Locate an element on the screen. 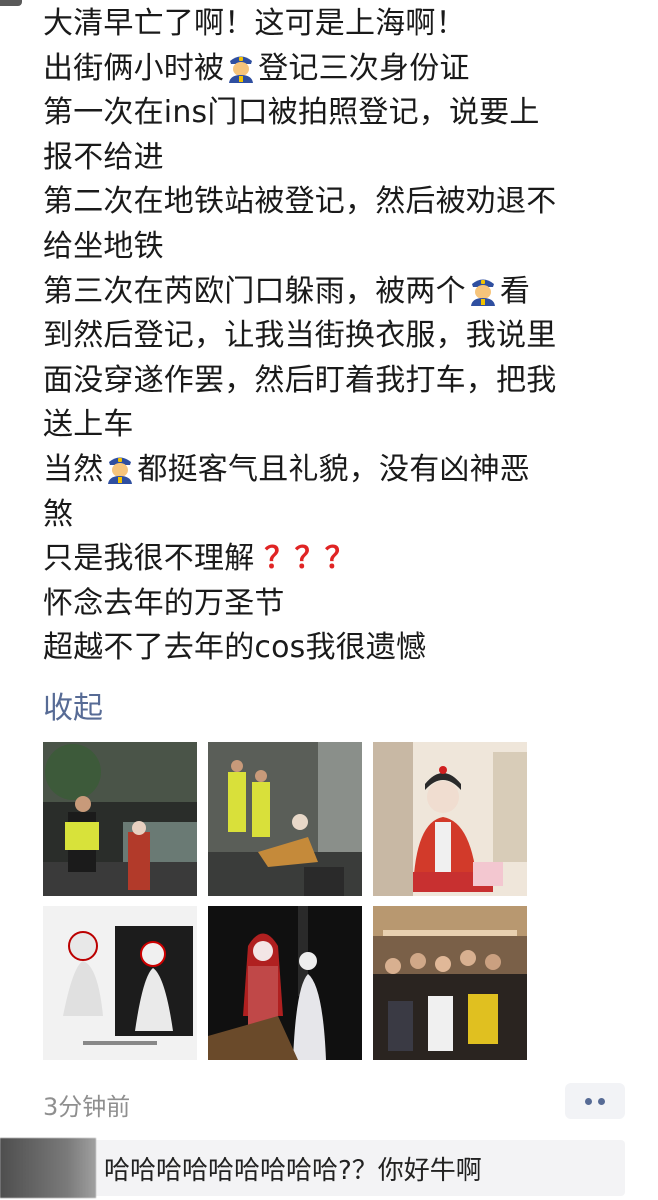 The height and width of the screenshot is (1200, 658). post-line: 到然后登记，让我当街换衣服，我说里 is located at coordinates (300, 336).